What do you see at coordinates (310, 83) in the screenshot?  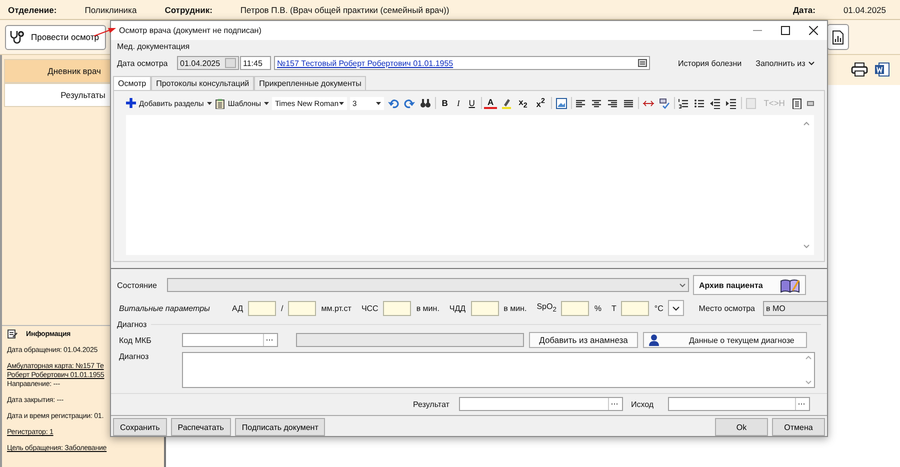 I see `tab: Прикрепленные документы` at bounding box center [310, 83].